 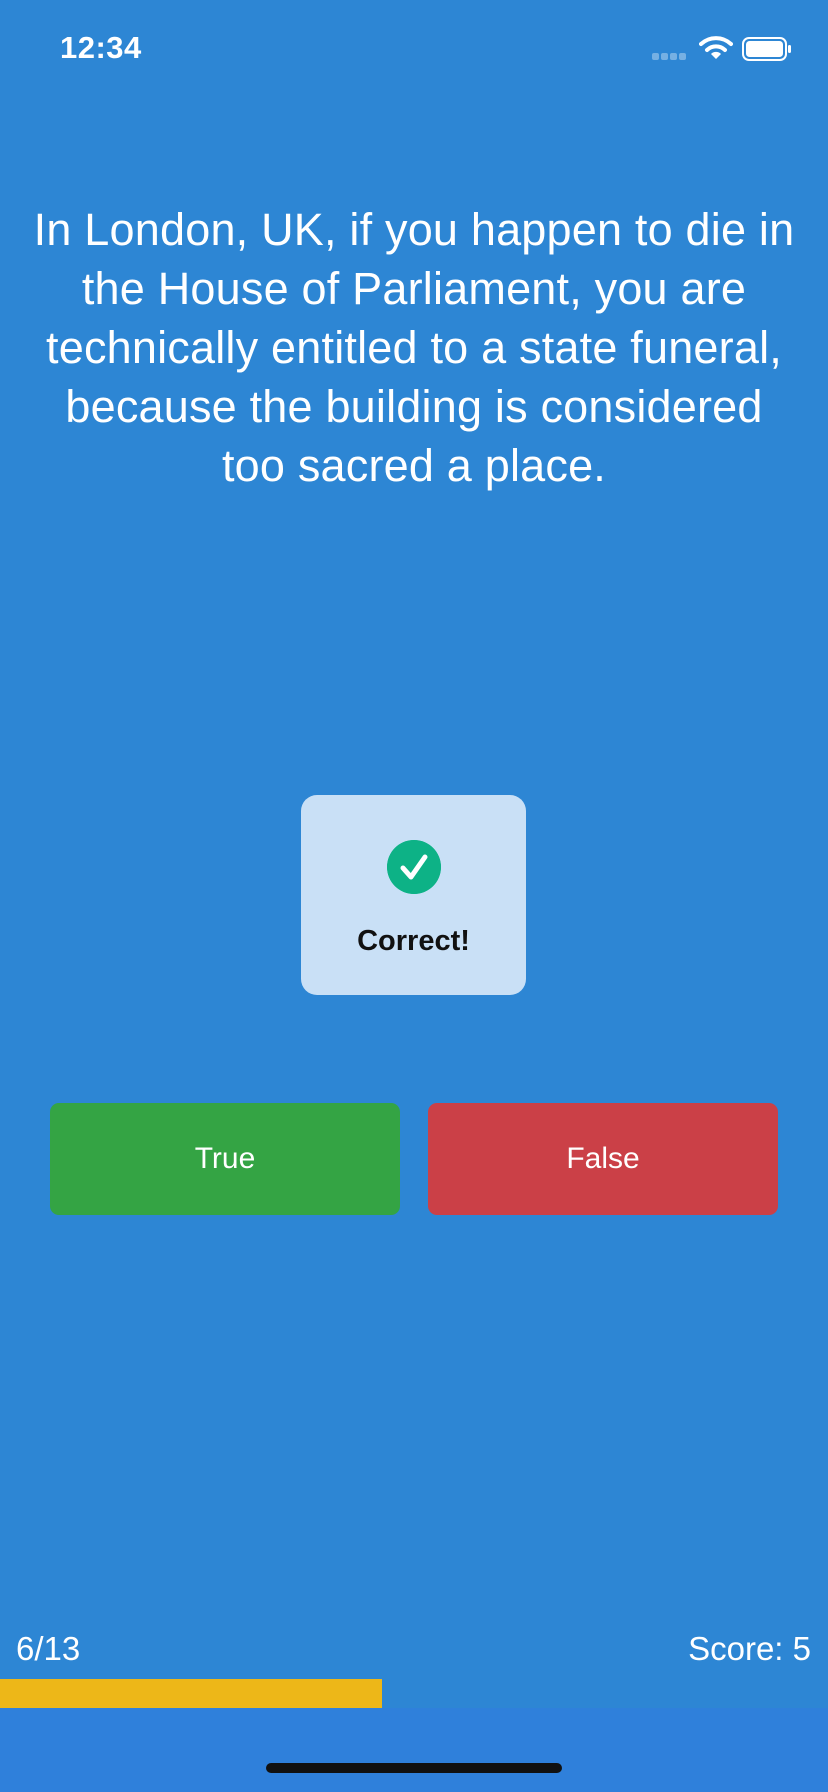 What do you see at coordinates (101, 47) in the screenshot?
I see `status-time: 12:34` at bounding box center [101, 47].